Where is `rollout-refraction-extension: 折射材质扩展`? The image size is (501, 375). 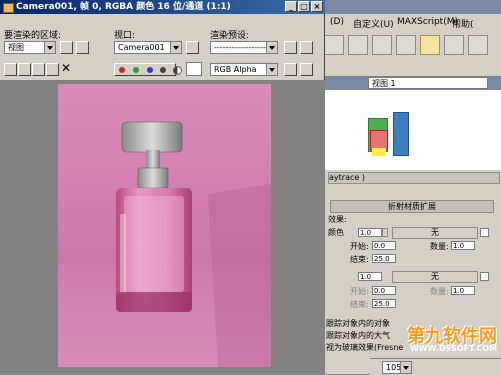 rollout-refraction-extension: 折射材质扩展 is located at coordinates (412, 206).